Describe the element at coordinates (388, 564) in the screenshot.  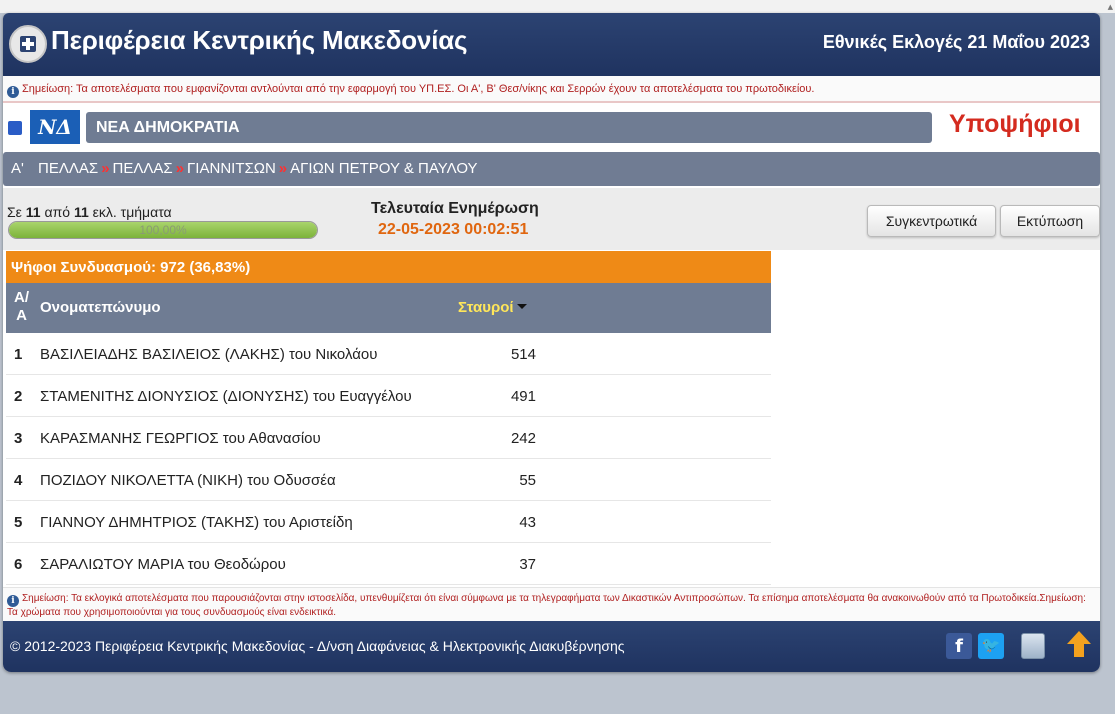
I see `table-row: 6 ΣΑΡΑΛΙΩΤΟΥ ΜΑΡΙΑ του Θεοδώρου 37` at that location.